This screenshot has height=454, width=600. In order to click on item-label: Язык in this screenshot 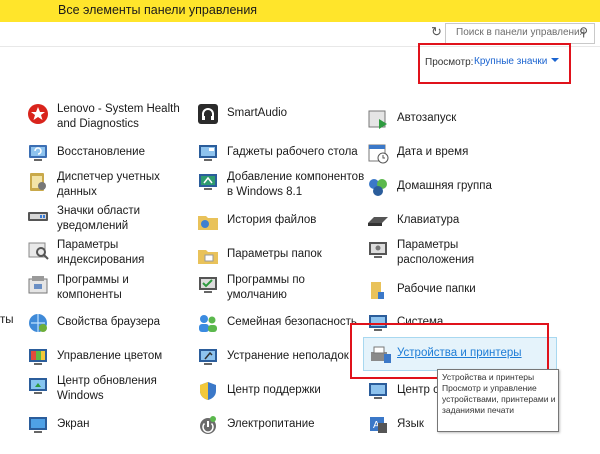, I will do `click(410, 424)`.